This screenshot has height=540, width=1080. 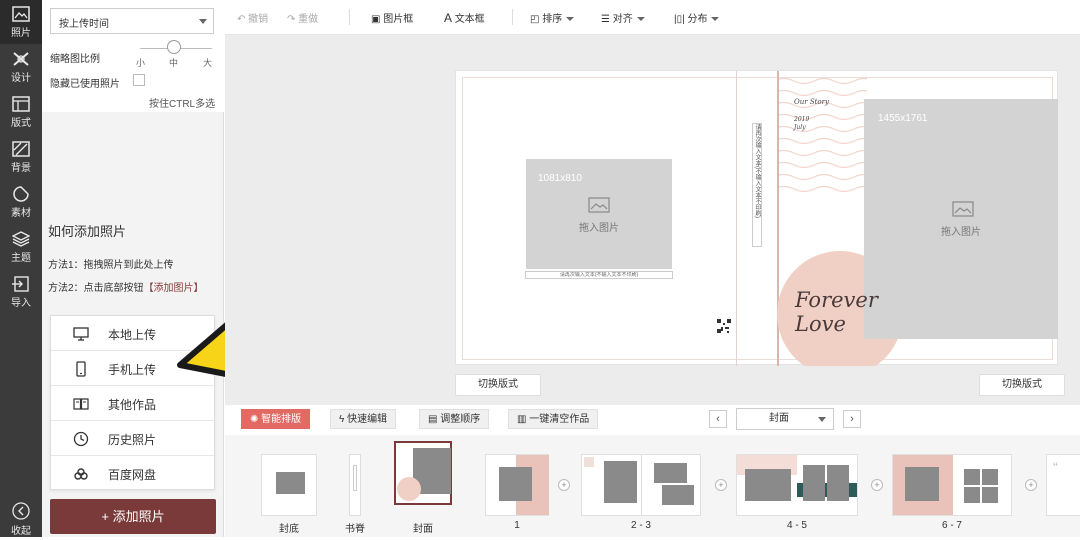 What do you see at coordinates (21, 149) in the screenshot?
I see `background-icon` at bounding box center [21, 149].